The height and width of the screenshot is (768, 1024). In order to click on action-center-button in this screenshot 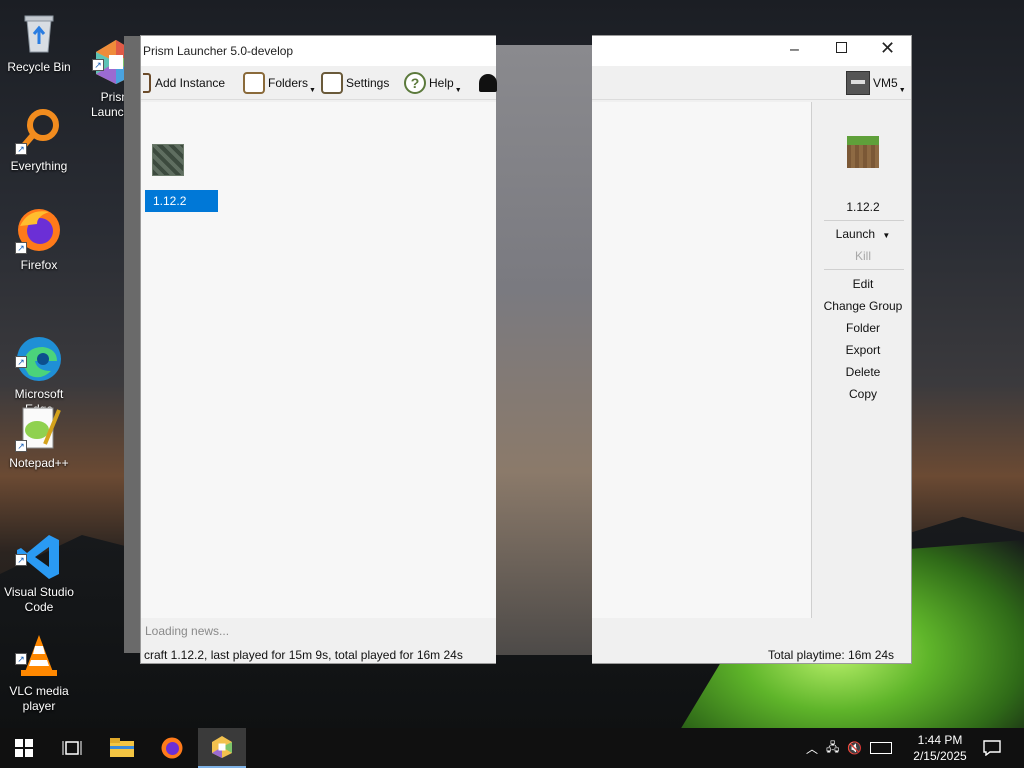, I will do `click(992, 748)`.